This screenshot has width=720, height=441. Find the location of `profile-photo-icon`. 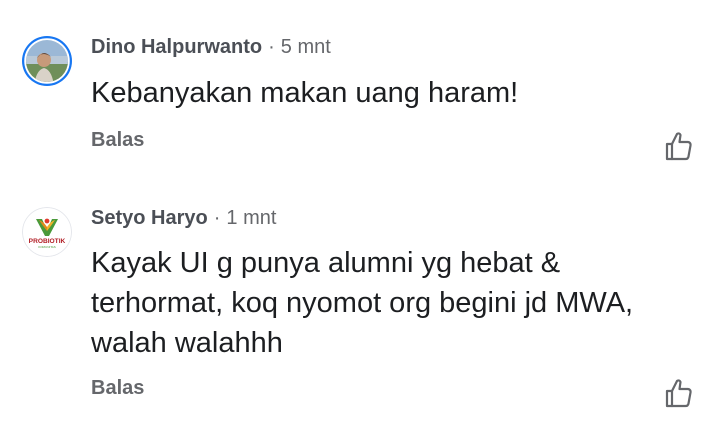

profile-photo-icon is located at coordinates (47, 61).